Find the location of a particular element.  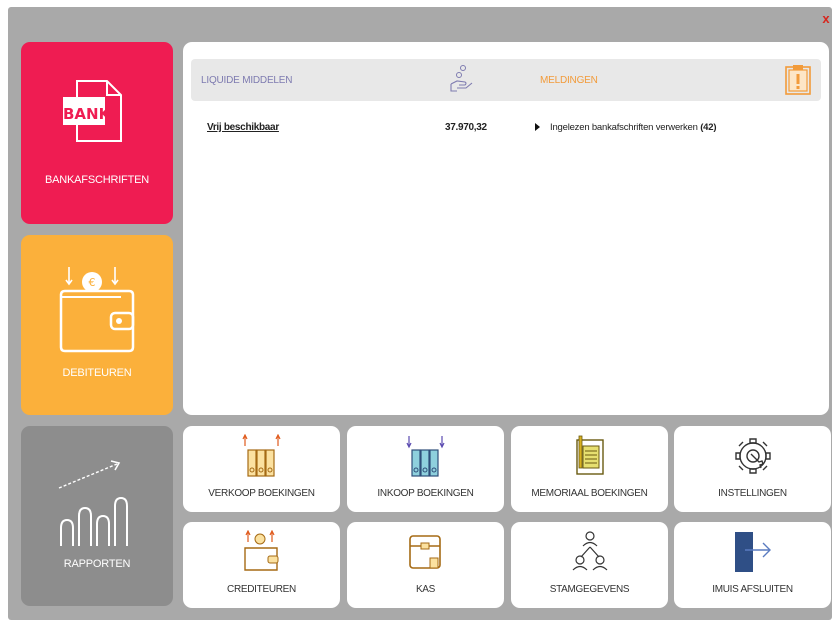

meldingen-title: MELDINGEN is located at coordinates (569, 80).